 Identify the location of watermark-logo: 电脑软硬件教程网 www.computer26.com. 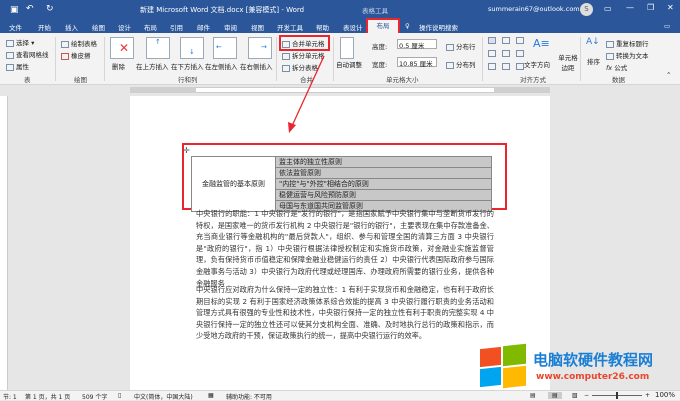
(578, 366).